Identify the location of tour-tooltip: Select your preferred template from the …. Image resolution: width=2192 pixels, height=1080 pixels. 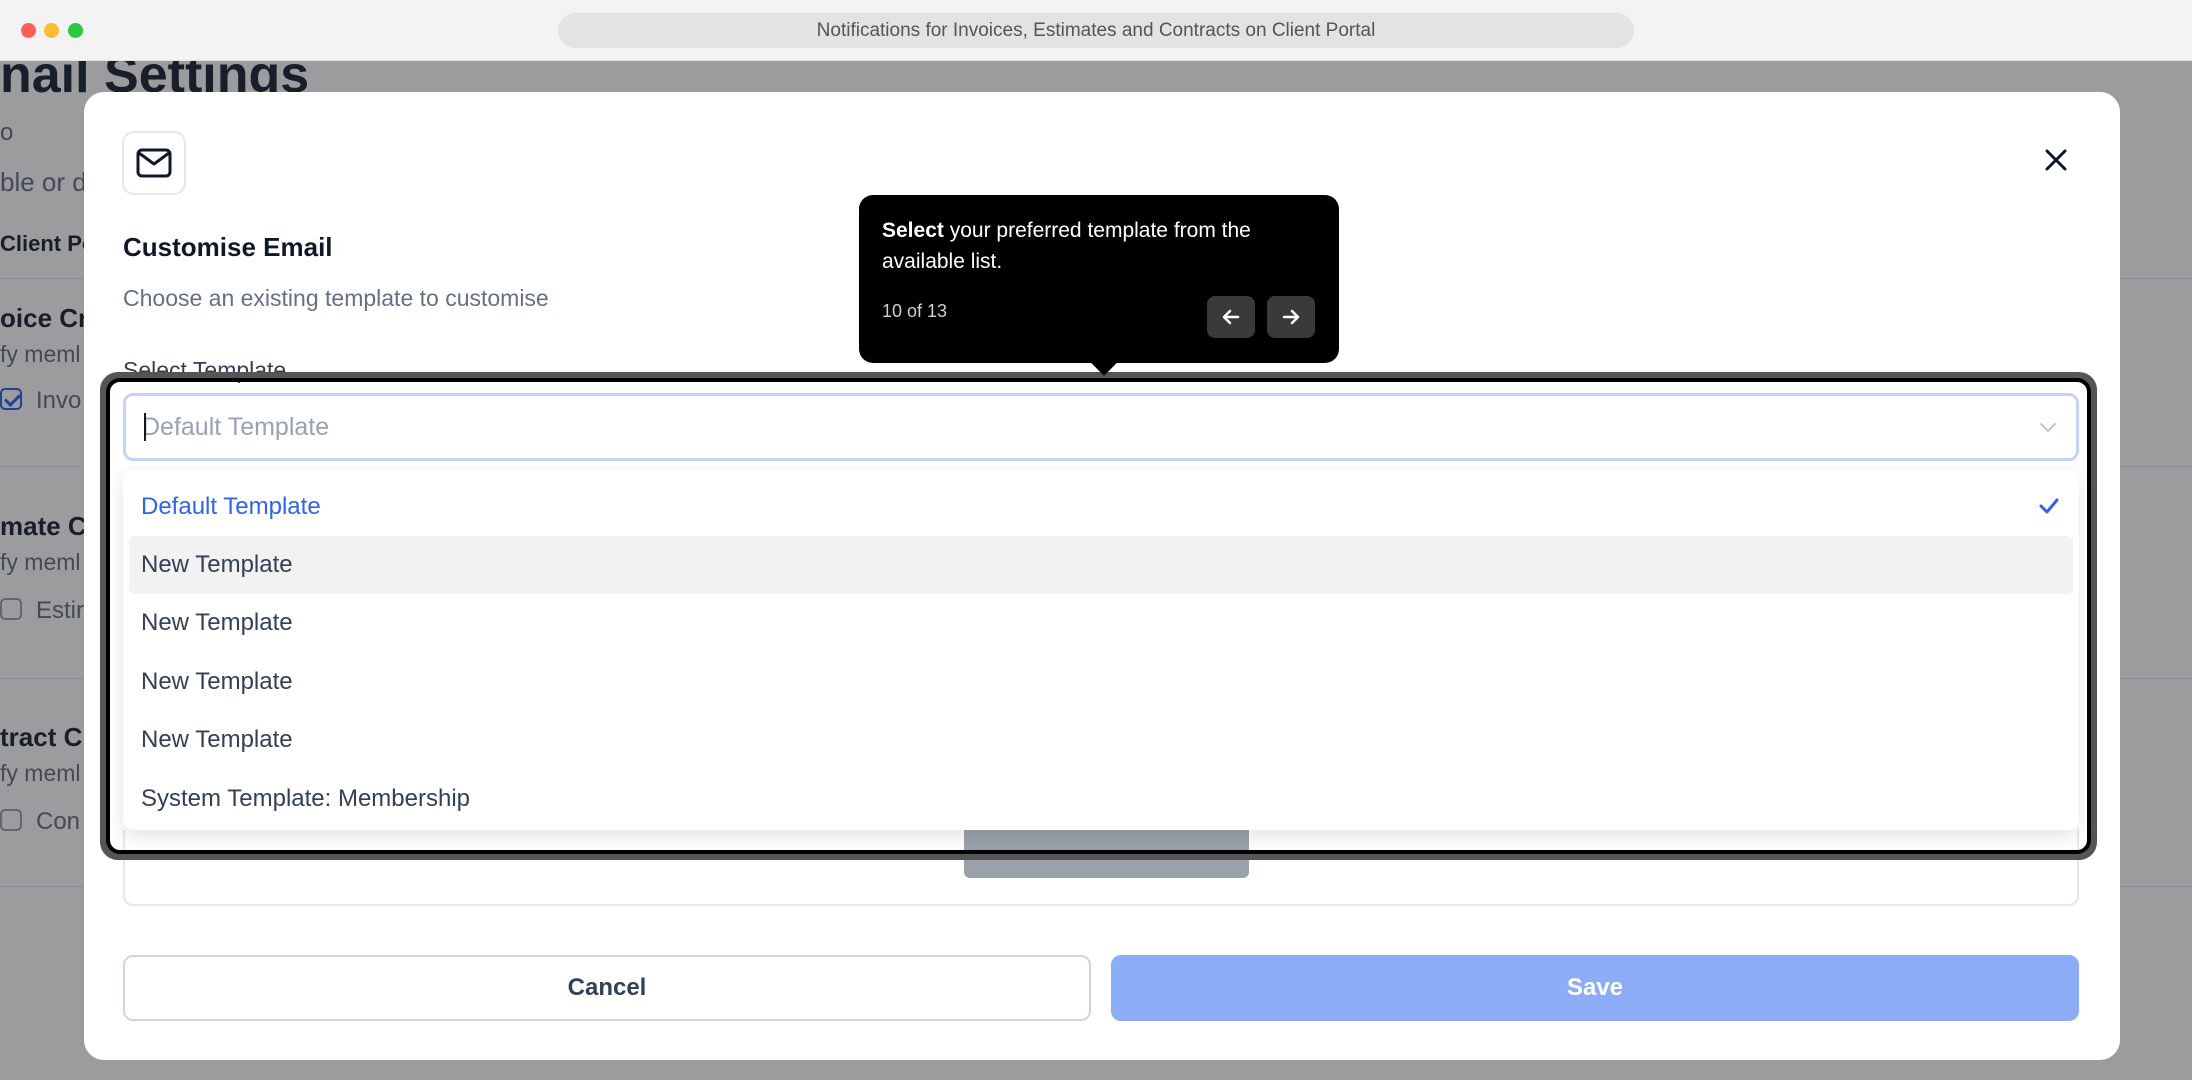
(1099, 279).